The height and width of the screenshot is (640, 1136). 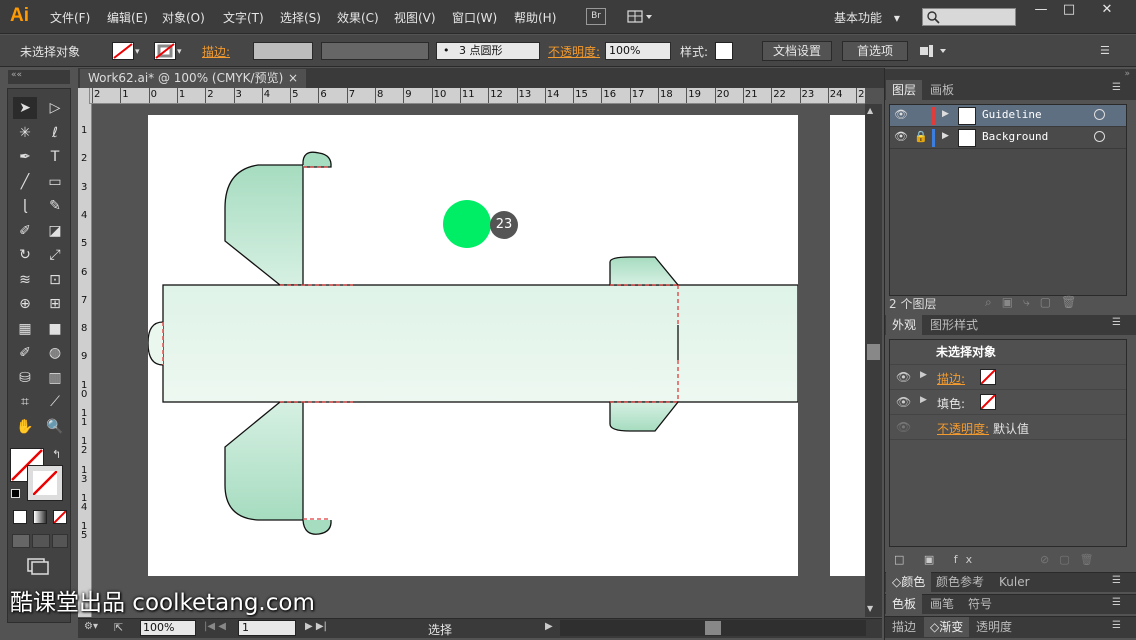 What do you see at coordinates (1069, 11) in the screenshot?
I see `maximize-button: □` at bounding box center [1069, 11].